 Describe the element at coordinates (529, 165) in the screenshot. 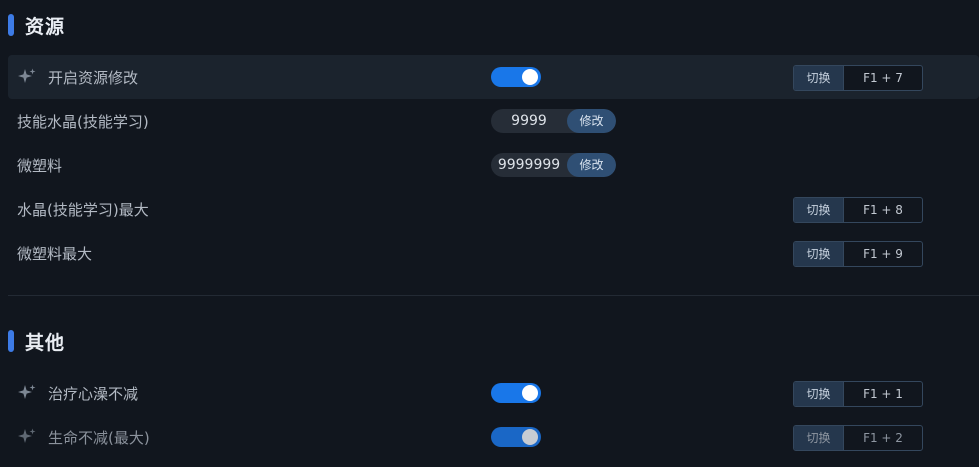

I see `number-input: 9999999` at that location.